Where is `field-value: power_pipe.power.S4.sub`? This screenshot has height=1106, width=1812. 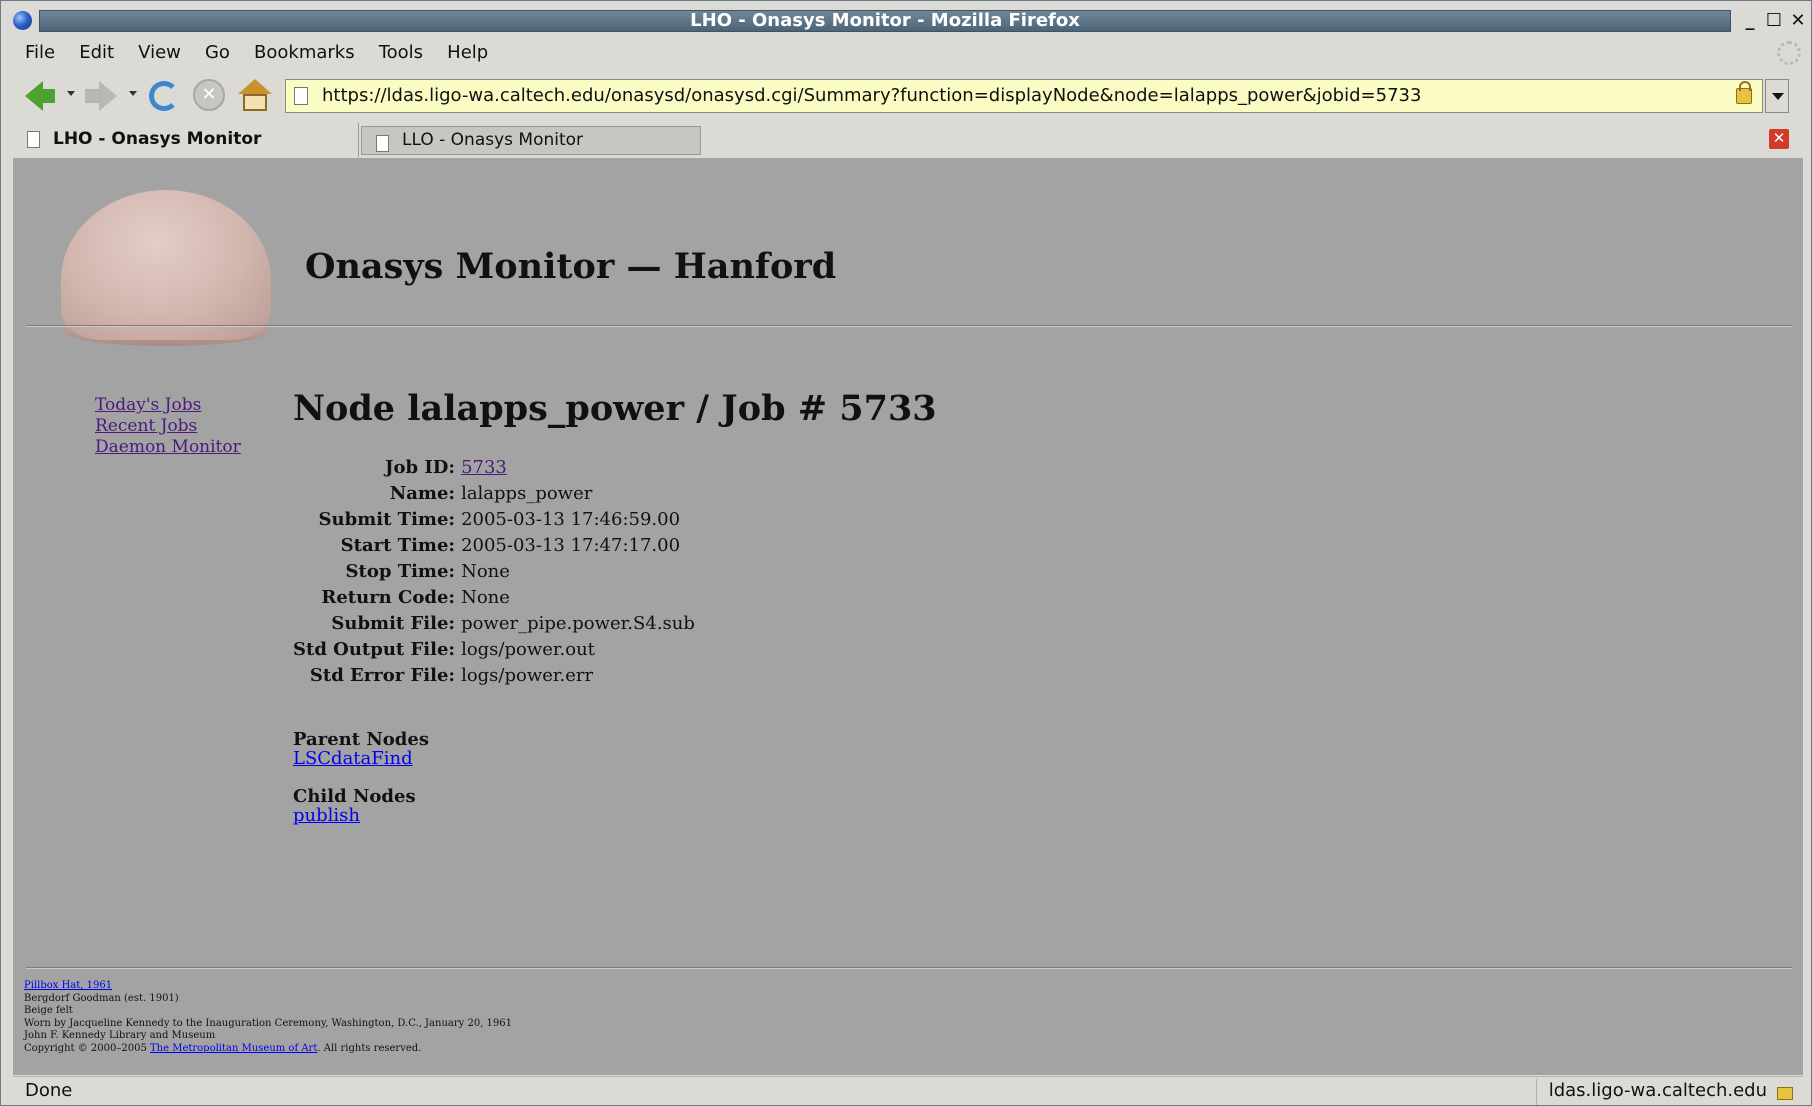 field-value: power_pipe.power.S4.sub is located at coordinates (578, 623).